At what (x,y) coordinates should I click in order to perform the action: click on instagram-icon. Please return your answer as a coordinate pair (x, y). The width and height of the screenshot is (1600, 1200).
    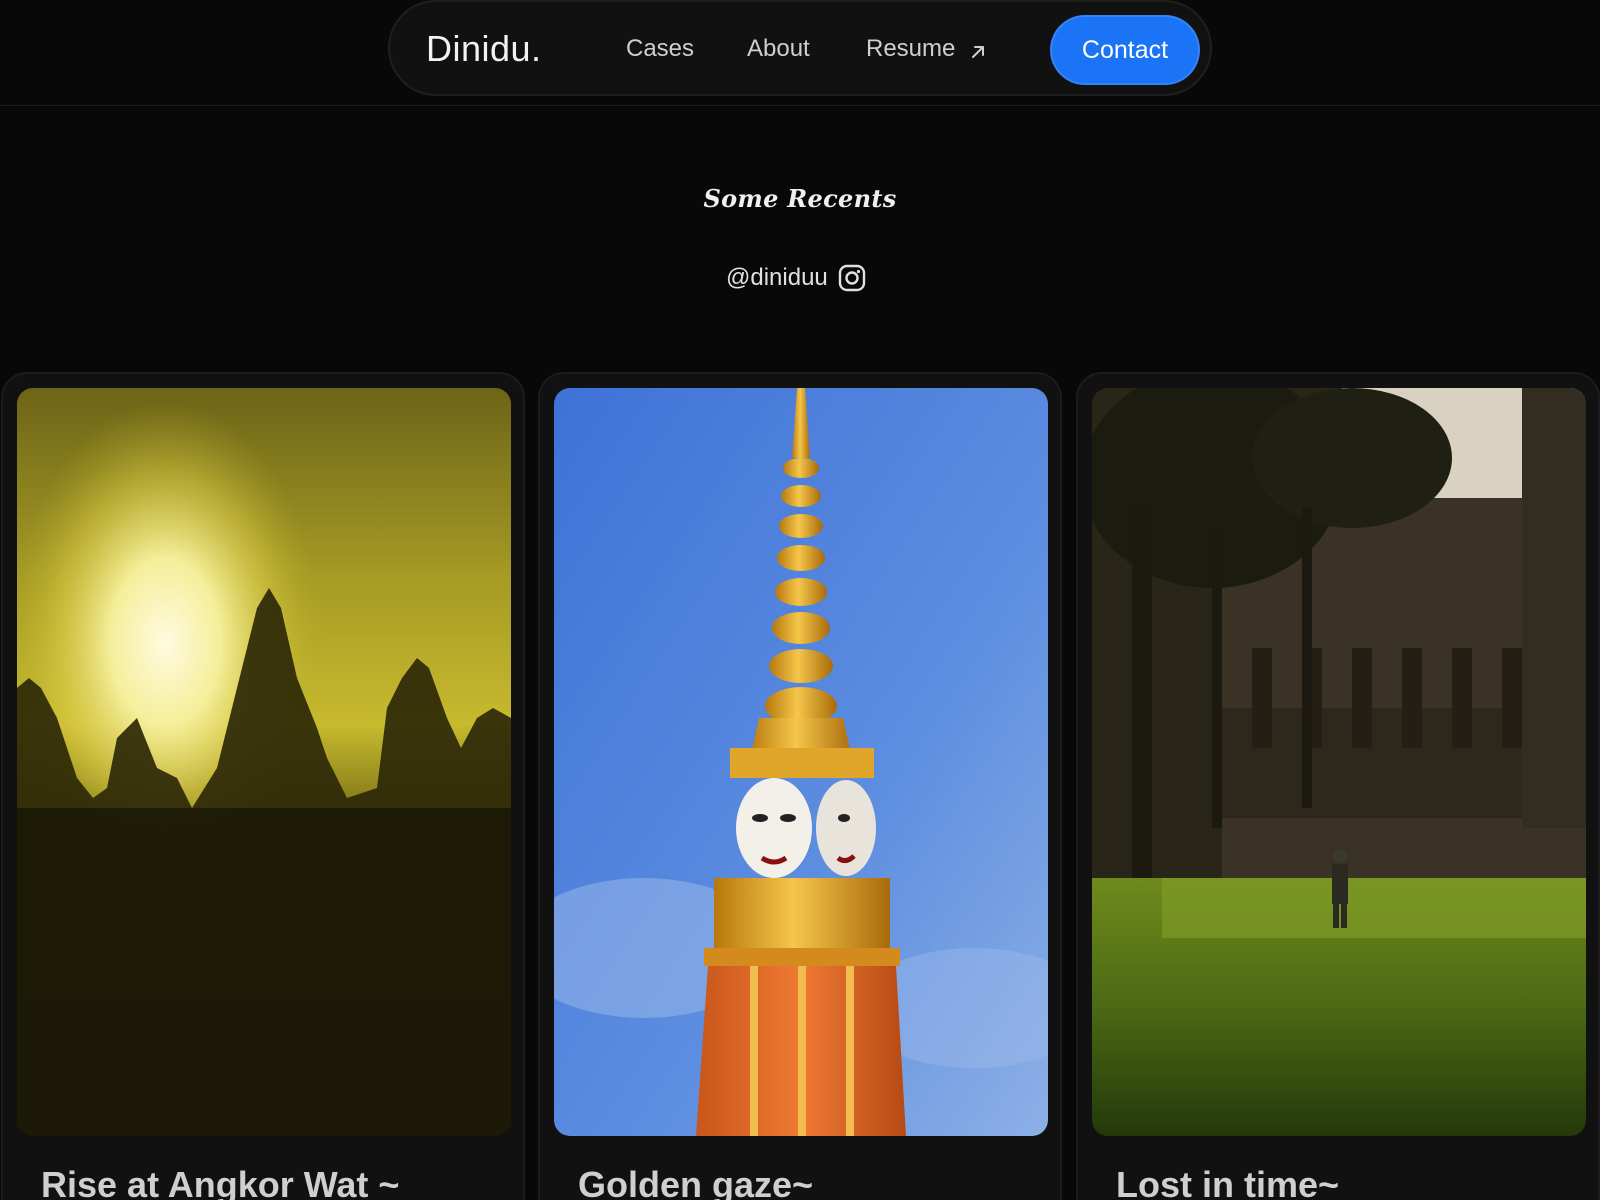
    Looking at the image, I should click on (852, 278).